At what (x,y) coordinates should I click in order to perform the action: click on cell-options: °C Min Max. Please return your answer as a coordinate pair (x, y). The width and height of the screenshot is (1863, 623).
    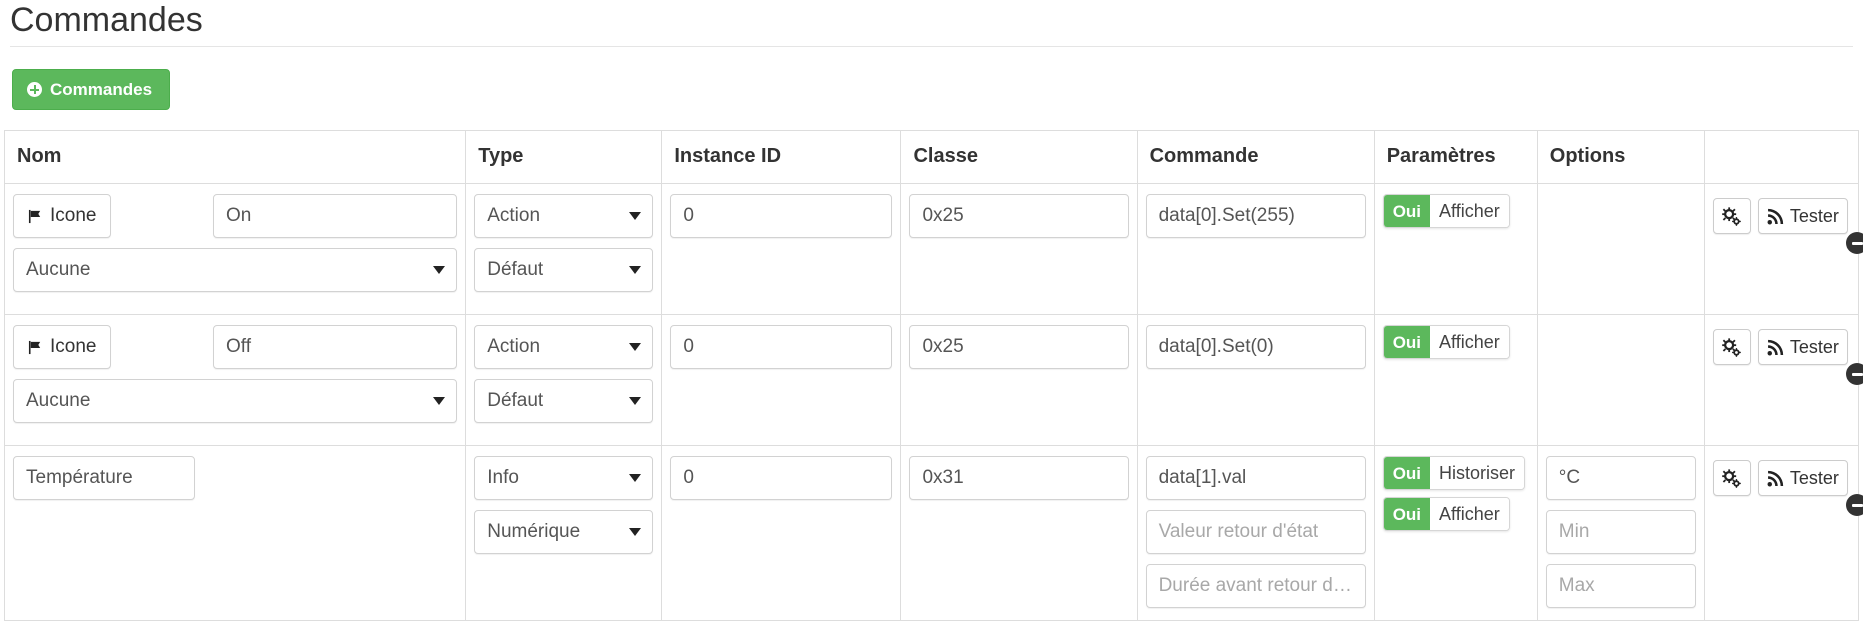
    Looking at the image, I should click on (1620, 533).